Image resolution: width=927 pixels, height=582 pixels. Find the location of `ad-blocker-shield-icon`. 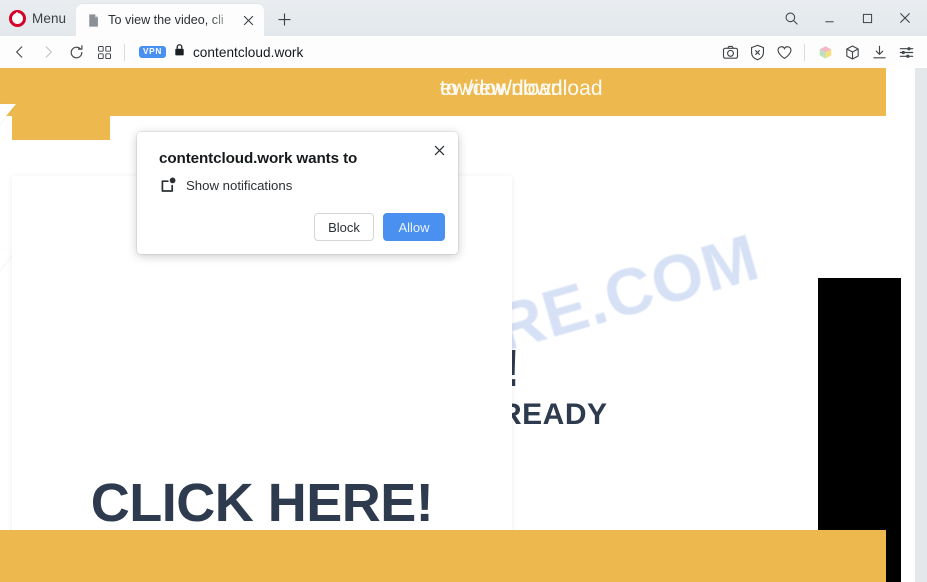

ad-blocker-shield-icon is located at coordinates (757, 52).